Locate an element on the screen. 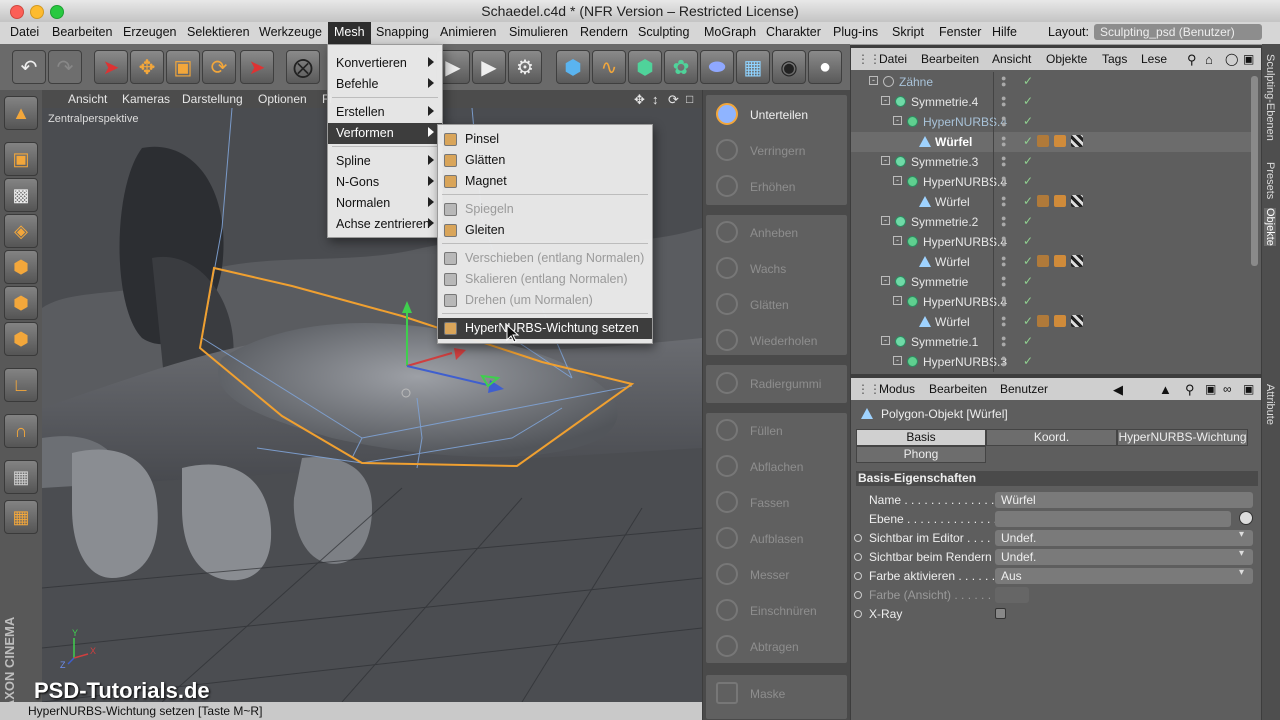  menu-werkzeuge: Werkzeuge is located at coordinates (290, 32).